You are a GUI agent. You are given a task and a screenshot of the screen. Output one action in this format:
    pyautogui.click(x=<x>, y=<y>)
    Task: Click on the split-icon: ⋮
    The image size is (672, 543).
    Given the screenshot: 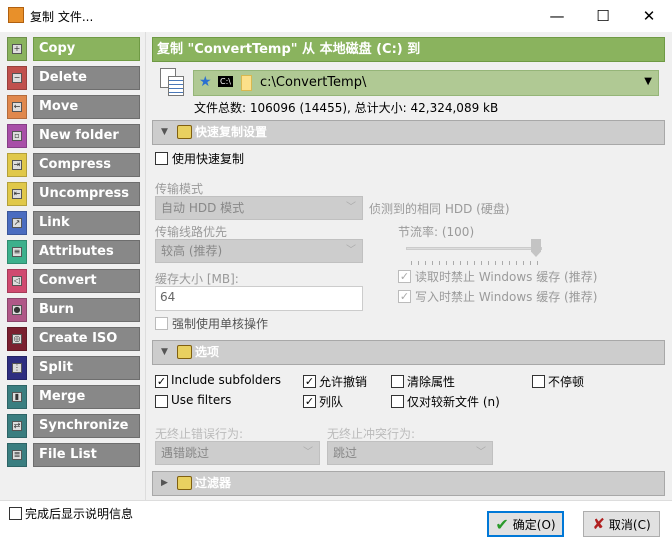 What is the action you would take?
    pyautogui.click(x=17, y=368)
    